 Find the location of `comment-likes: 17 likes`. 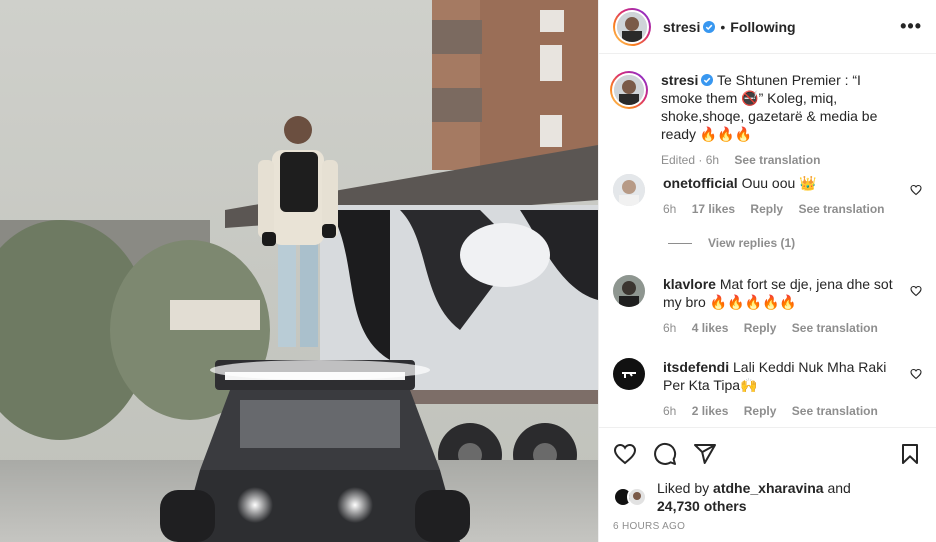

comment-likes: 17 likes is located at coordinates (713, 209).